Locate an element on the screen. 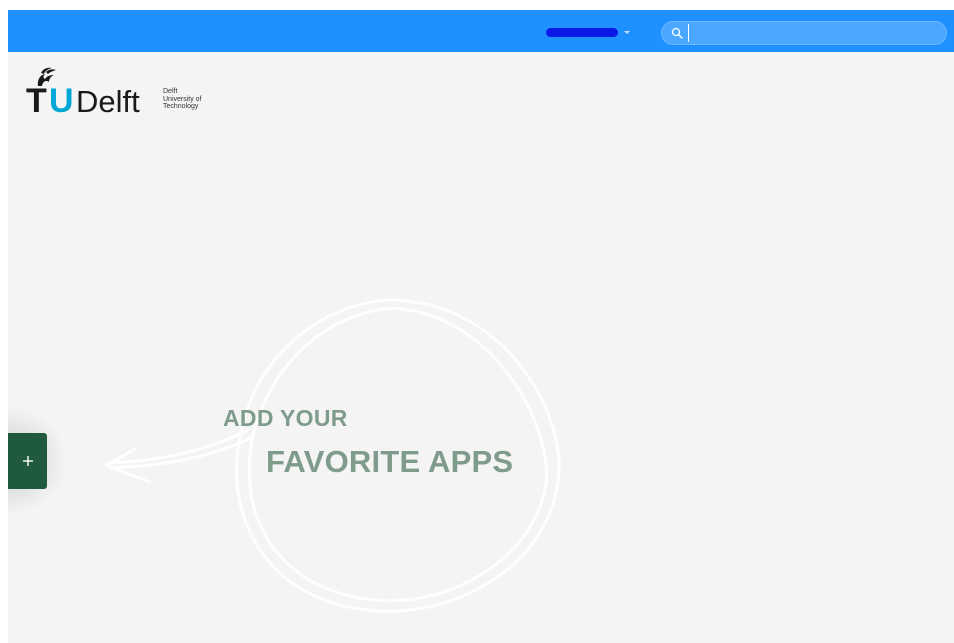  hint-title: ADD YOUR is located at coordinates (285, 418).